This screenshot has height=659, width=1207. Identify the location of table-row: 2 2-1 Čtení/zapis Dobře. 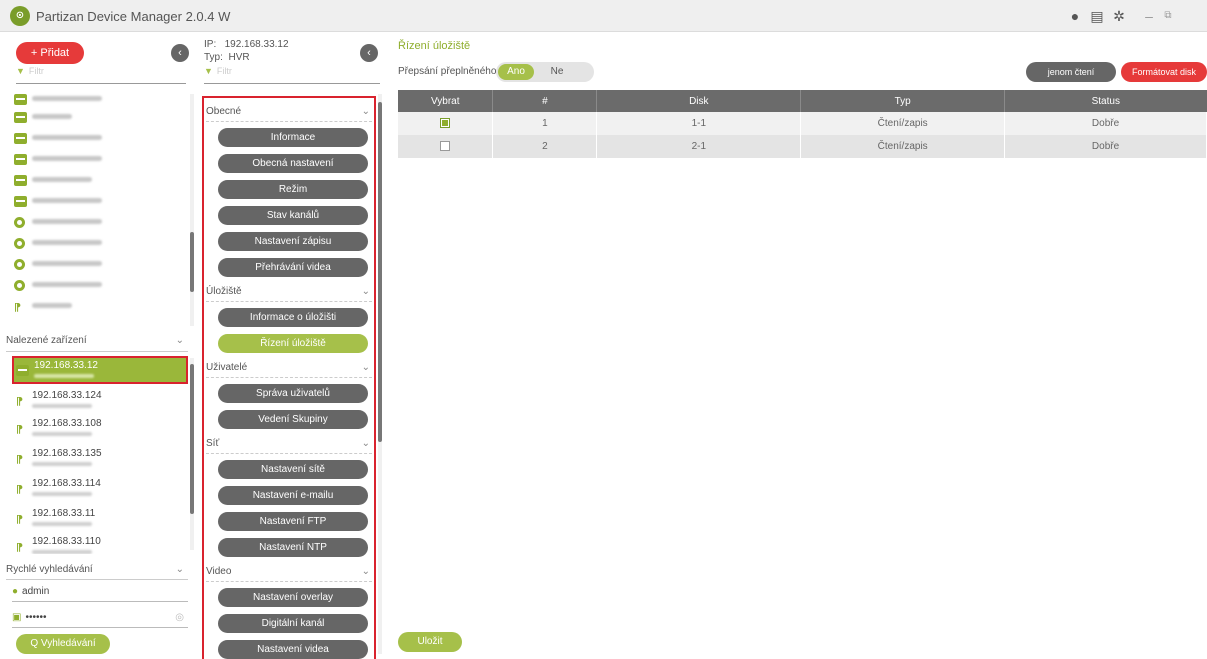
(802, 146).